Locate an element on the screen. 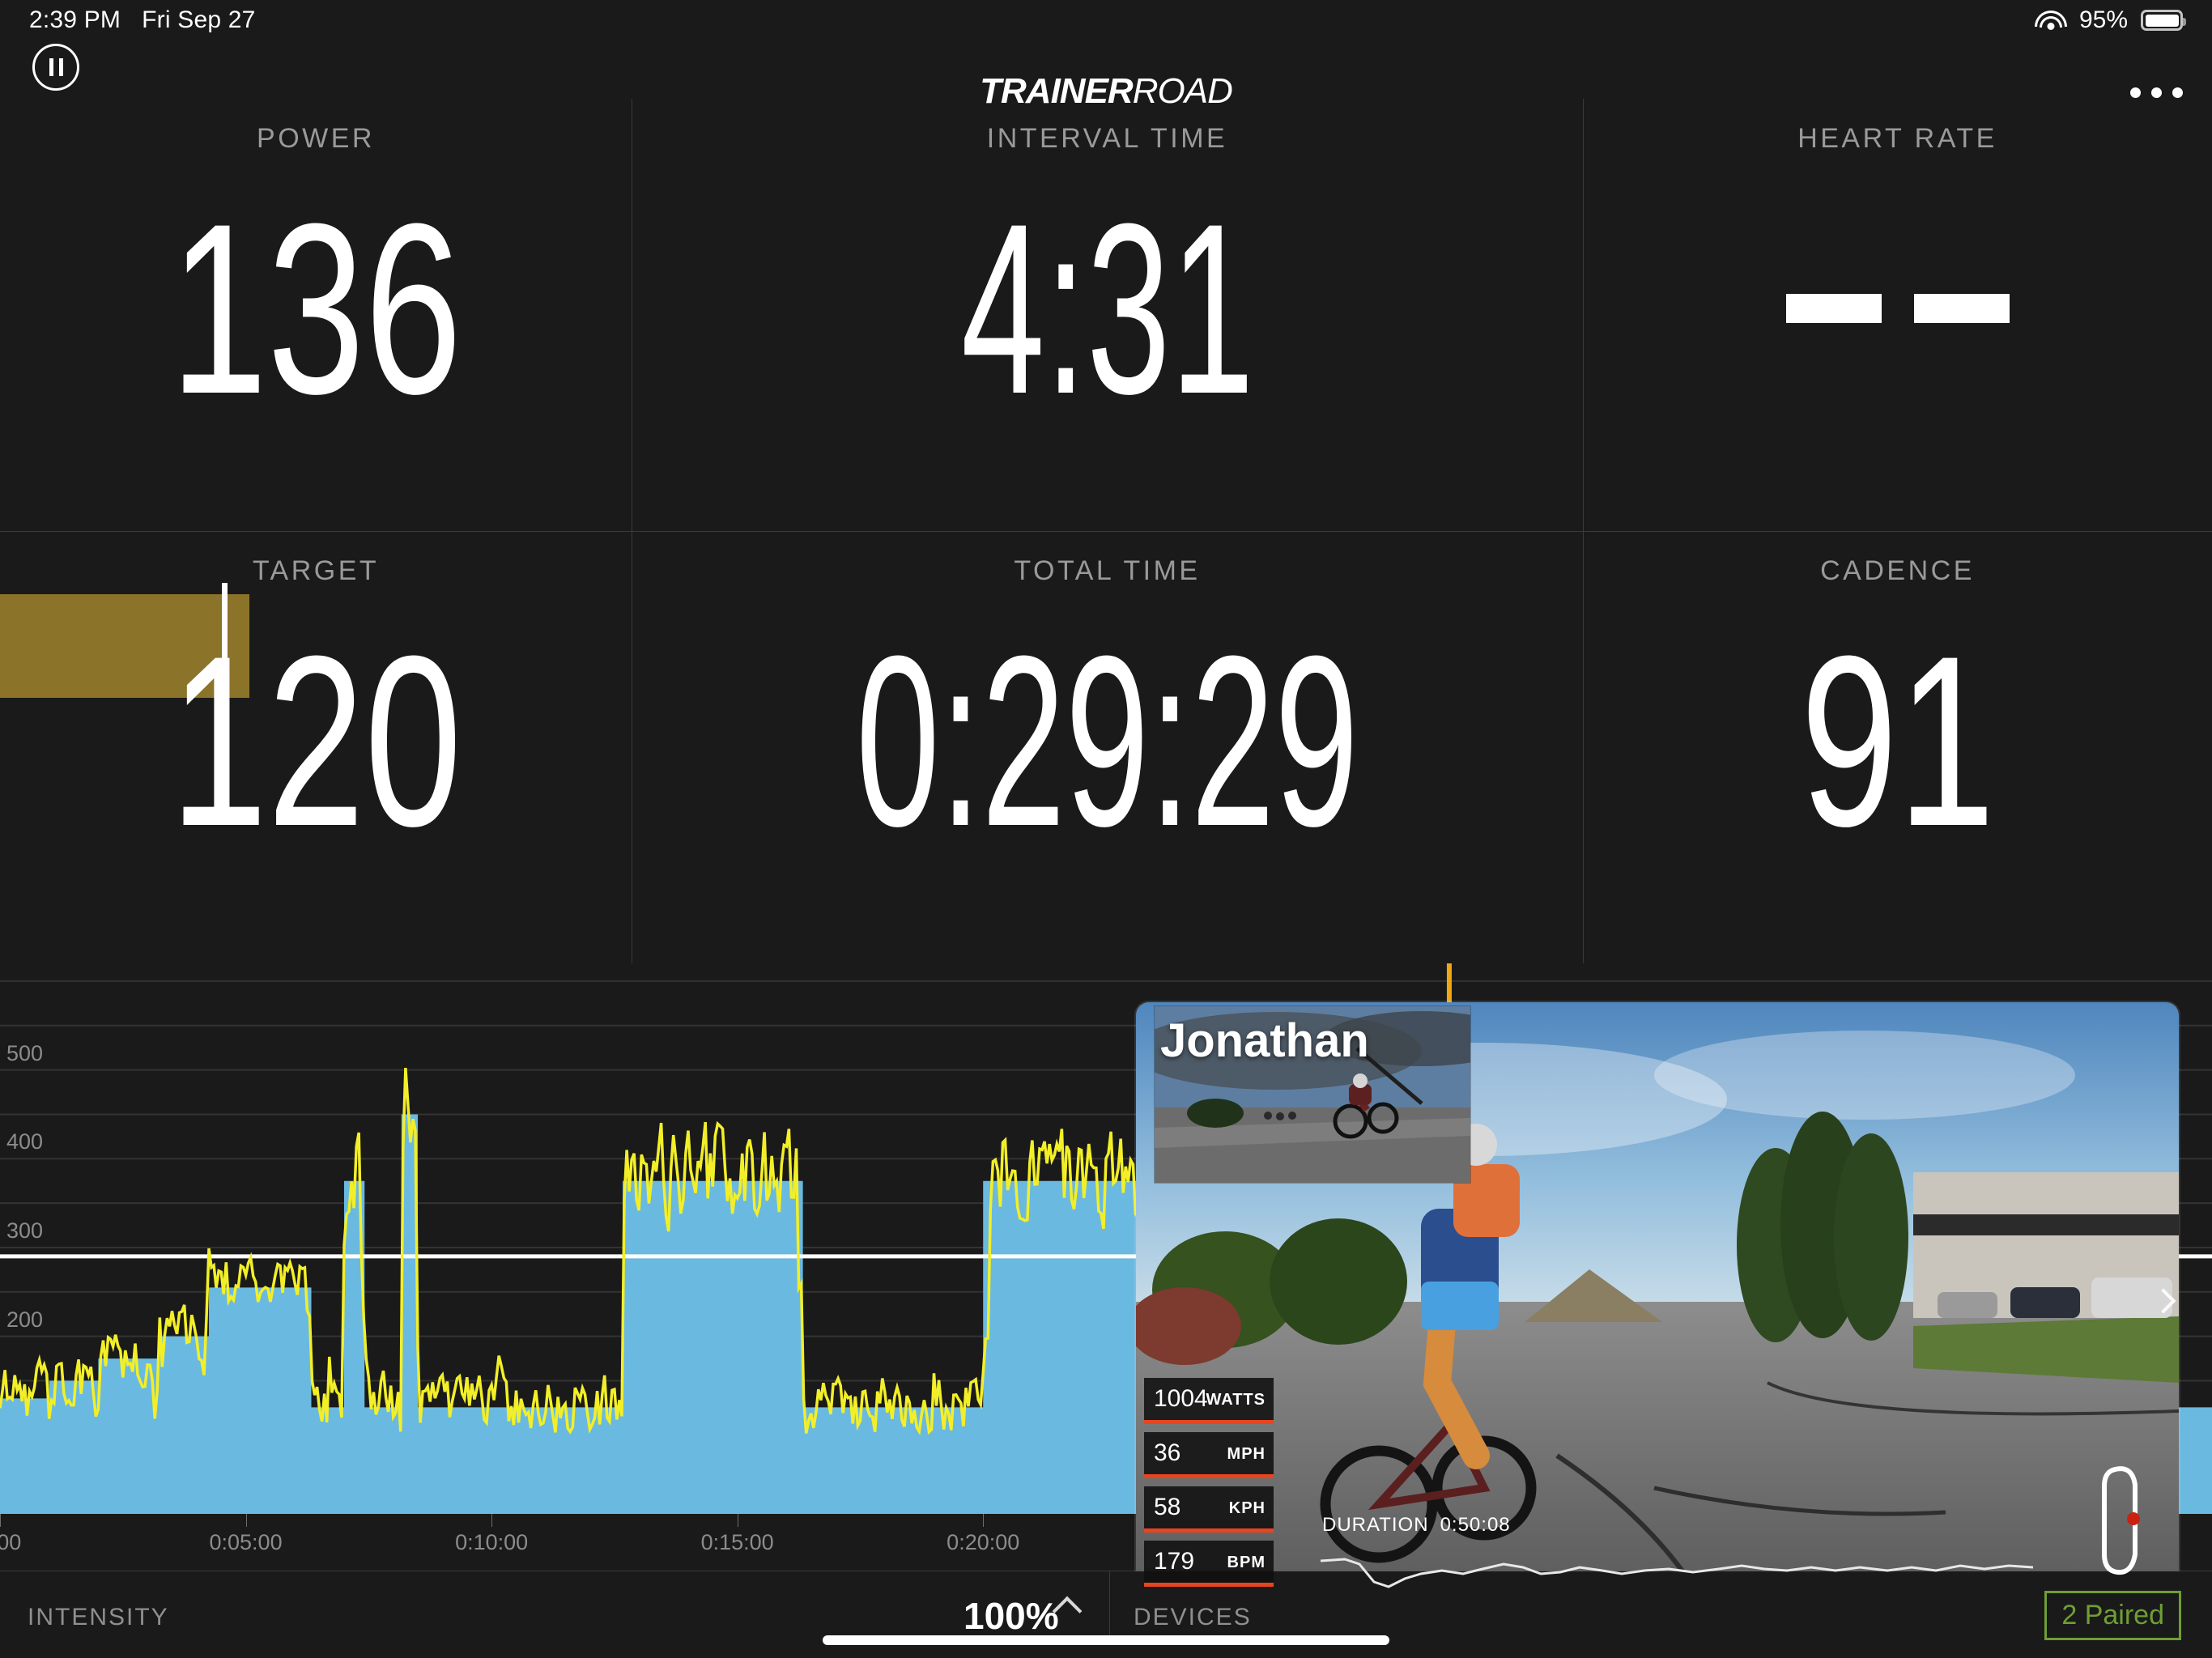 The width and height of the screenshot is (2212, 1658). devices-label: DEVICES is located at coordinates (1193, 1617).